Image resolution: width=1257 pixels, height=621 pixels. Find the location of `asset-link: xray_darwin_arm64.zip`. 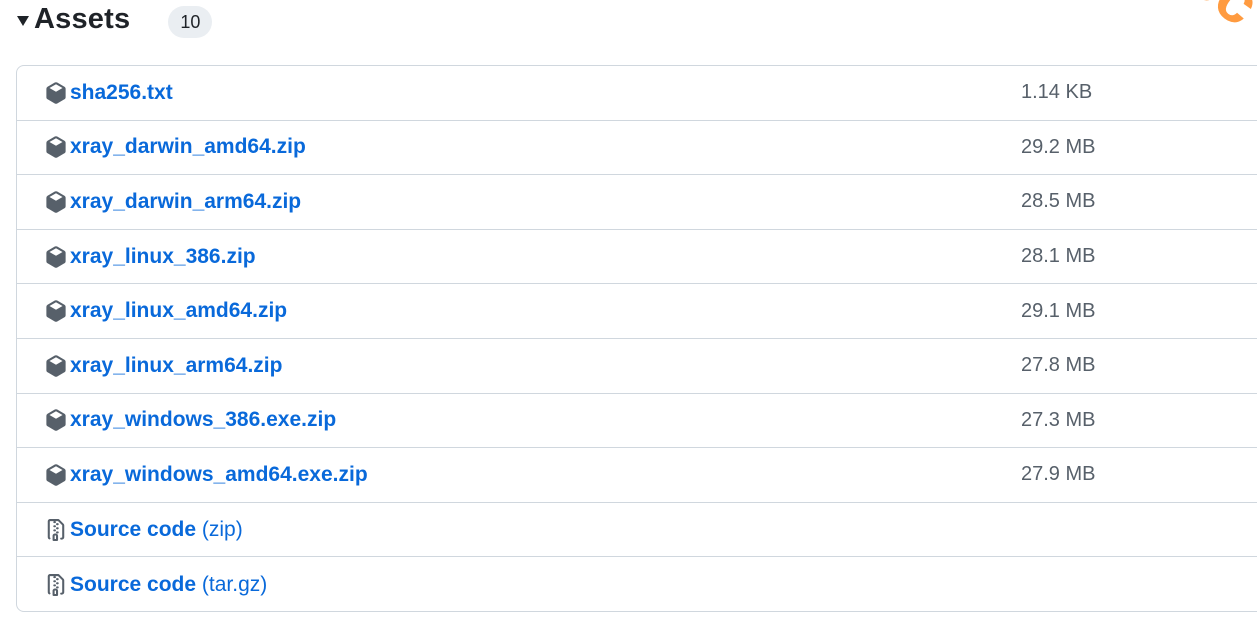

asset-link: xray_darwin_arm64.zip is located at coordinates (185, 202).